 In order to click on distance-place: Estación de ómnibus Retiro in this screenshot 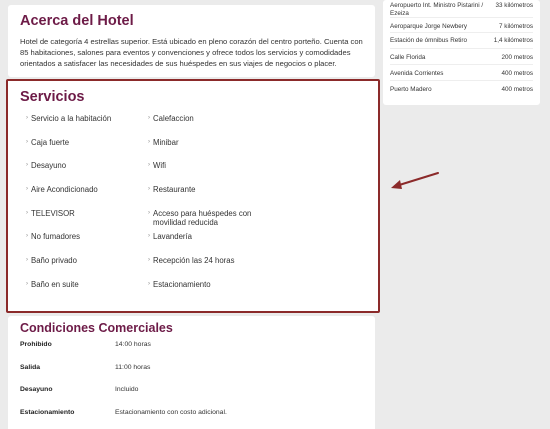, I will do `click(429, 40)`.